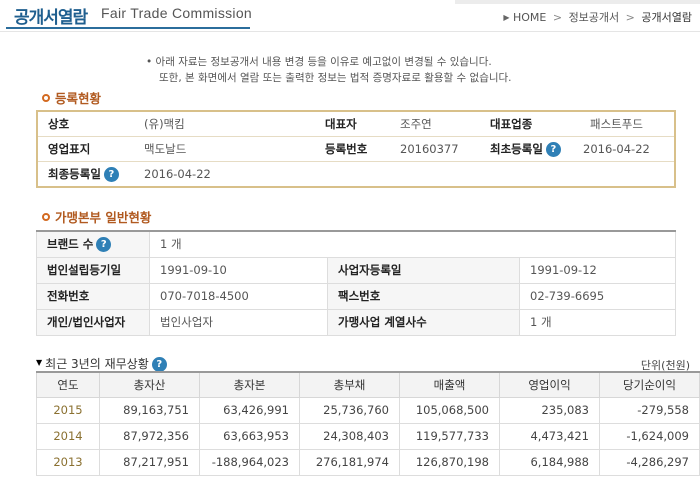  What do you see at coordinates (356, 175) in the screenshot?
I see `registration-row: 최종등록일? 2016-04-22` at bounding box center [356, 175].